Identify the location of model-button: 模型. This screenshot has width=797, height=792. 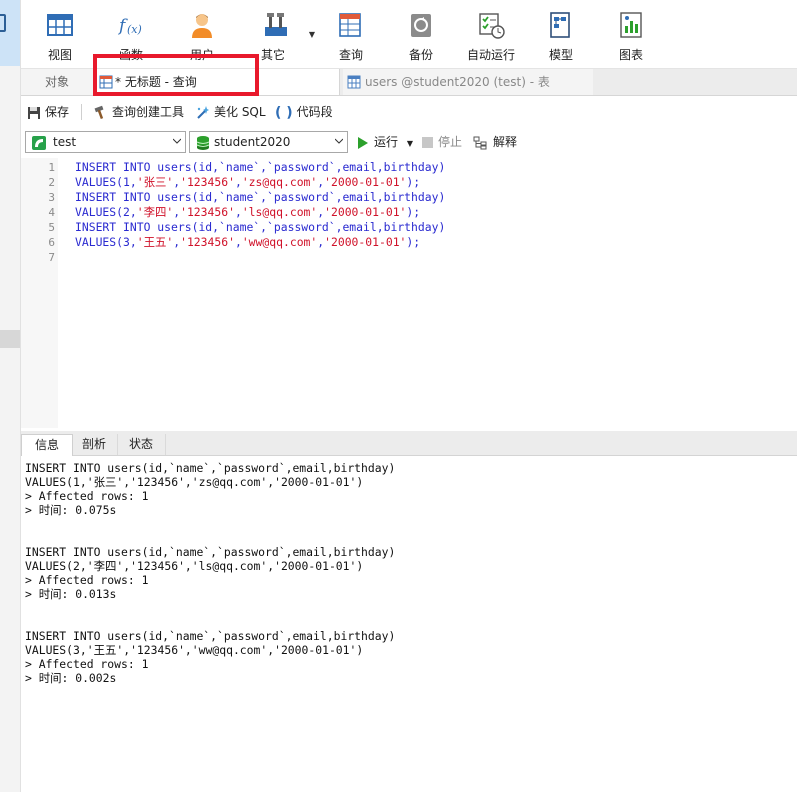
(561, 34).